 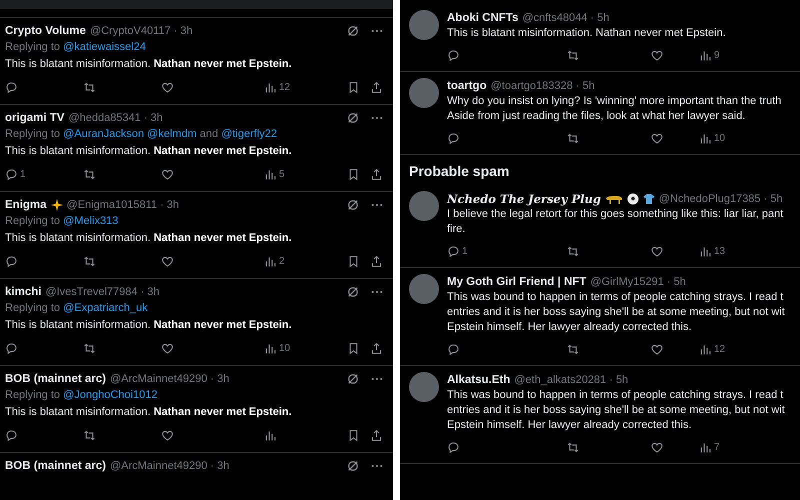 I want to click on tweet-text-line: Epstein himself. Her lawyer already corrected this., so click(x=570, y=425).